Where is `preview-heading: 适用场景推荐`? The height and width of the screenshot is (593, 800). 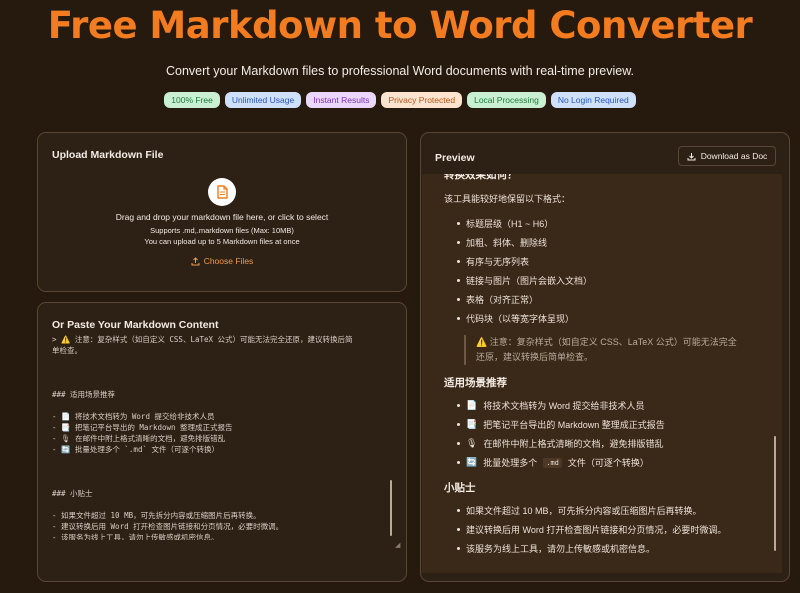 preview-heading: 适用场景推荐 is located at coordinates (475, 383).